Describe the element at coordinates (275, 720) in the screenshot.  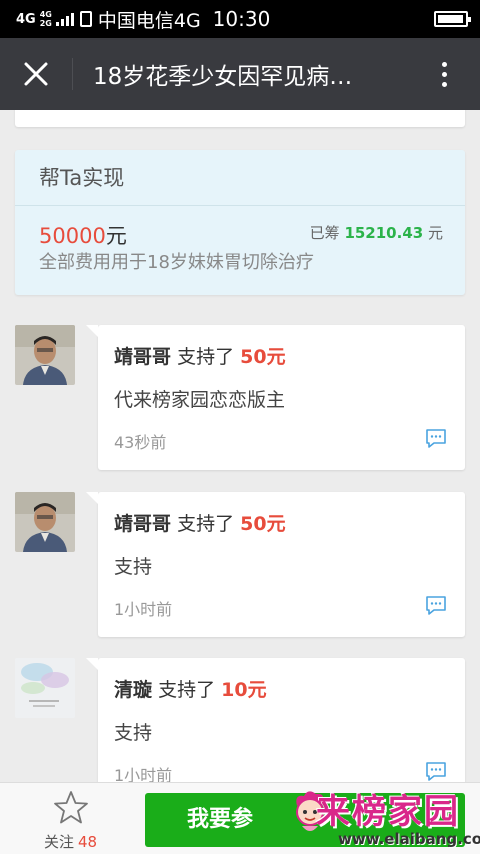
I see `comment-bubble: 清璇 支持了 10元 支持 1小时前` at that location.